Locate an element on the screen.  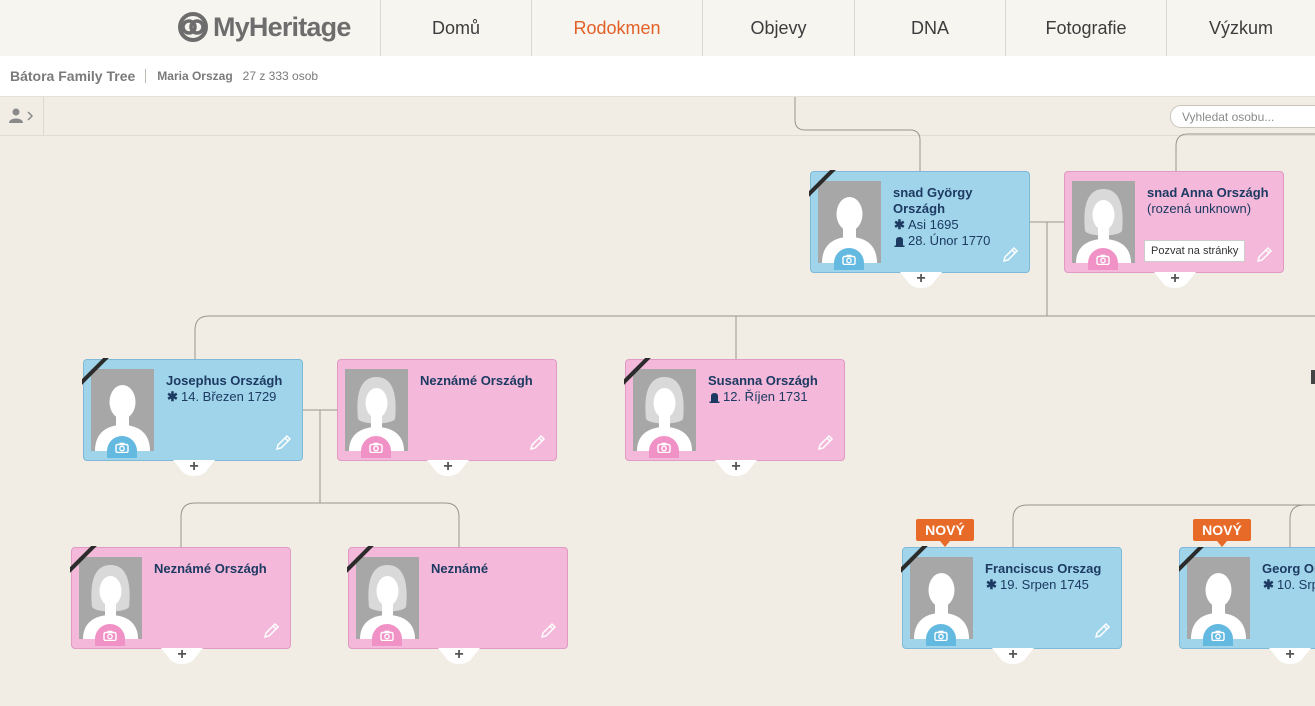
birth-date: 19. Srpen 1745 is located at coordinates (1044, 584).